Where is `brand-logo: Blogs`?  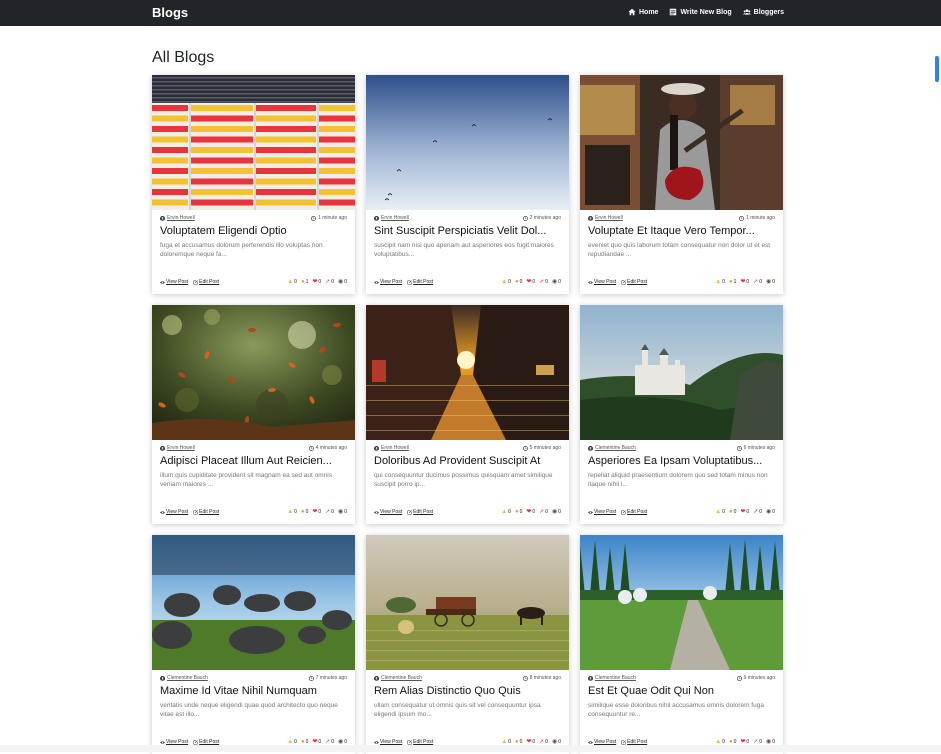 brand-logo: Blogs is located at coordinates (170, 12).